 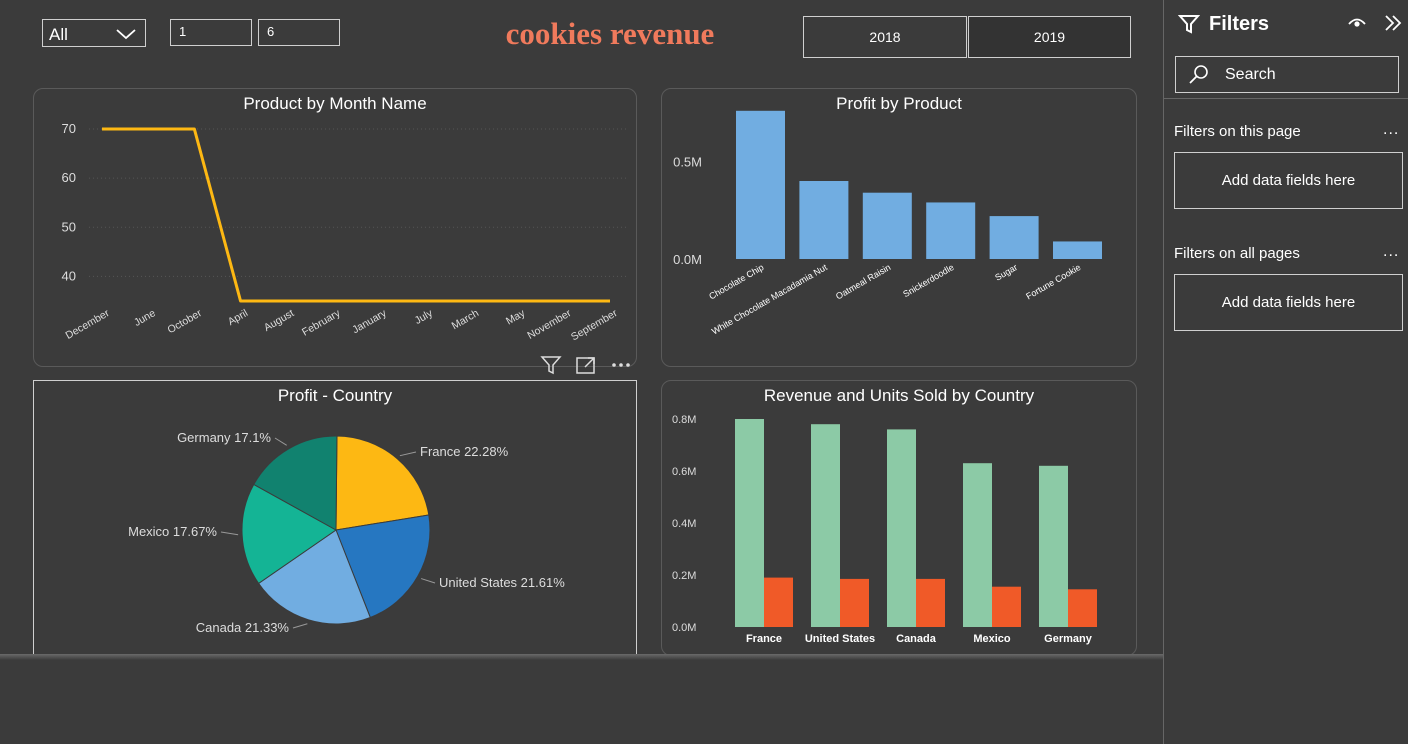 I want to click on canvas-bottom-edge, so click(x=581, y=657).